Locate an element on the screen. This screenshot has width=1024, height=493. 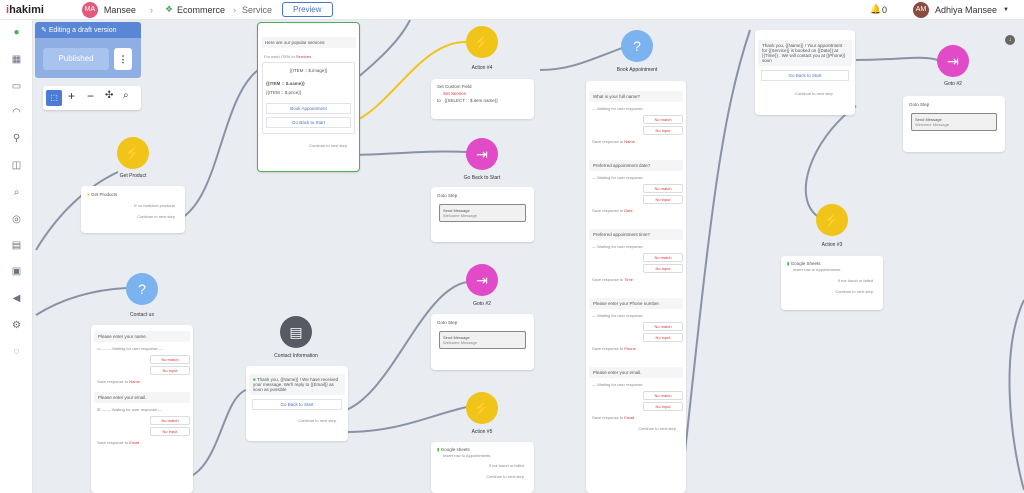
action5-title: Action #5 is located at coordinates (482, 432).